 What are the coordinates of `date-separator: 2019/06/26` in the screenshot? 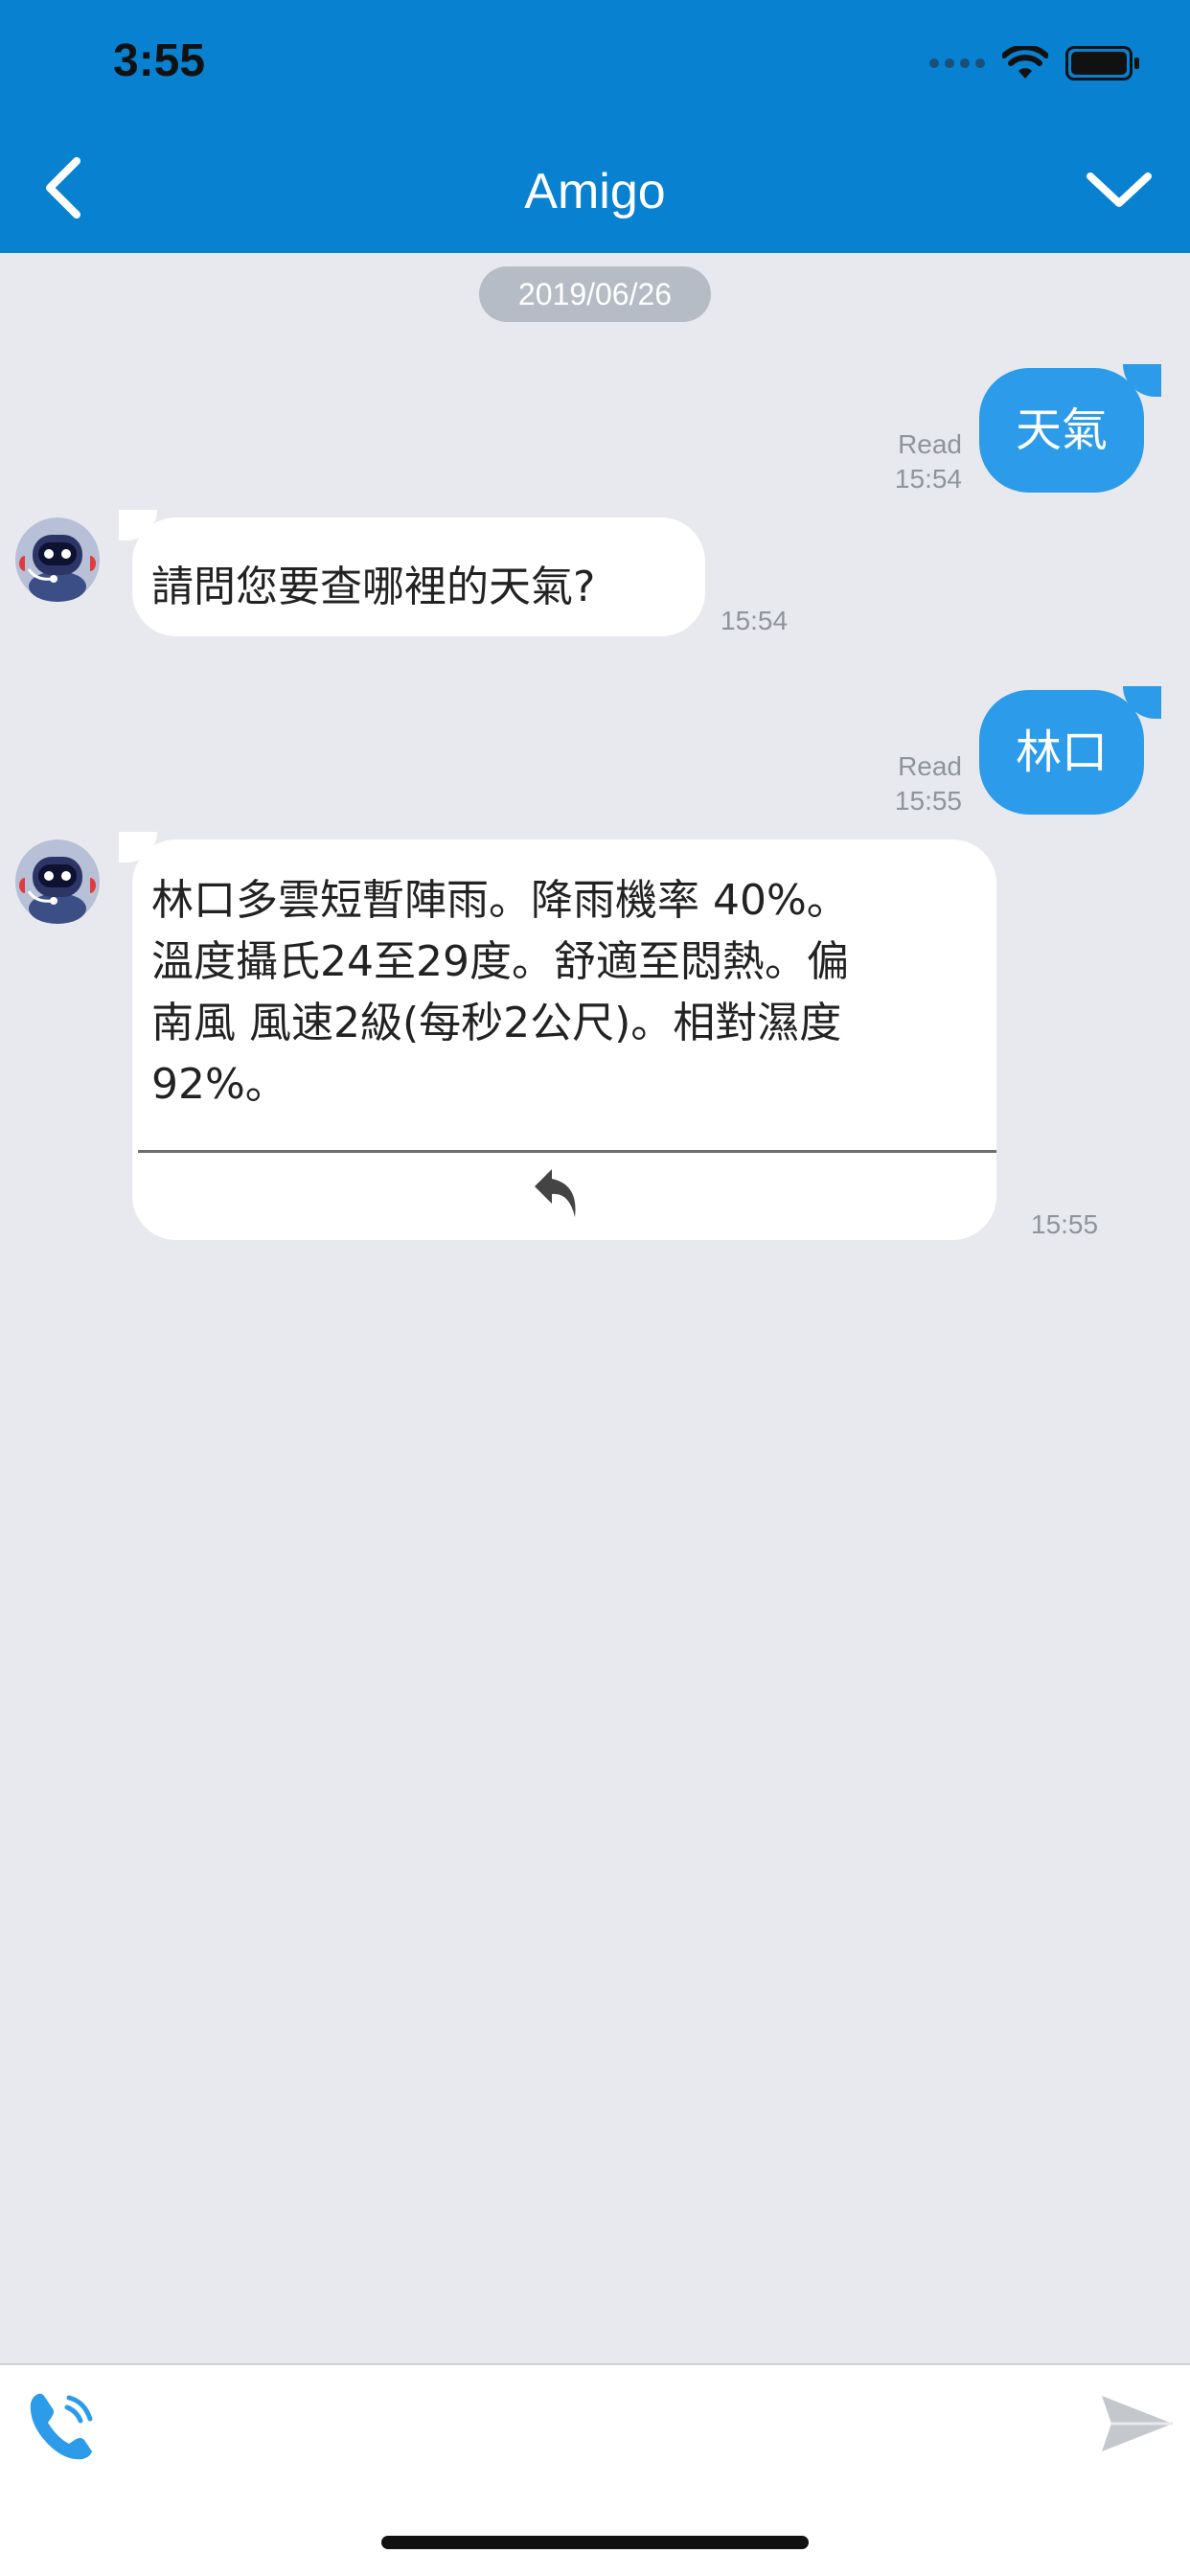 It's located at (595, 294).